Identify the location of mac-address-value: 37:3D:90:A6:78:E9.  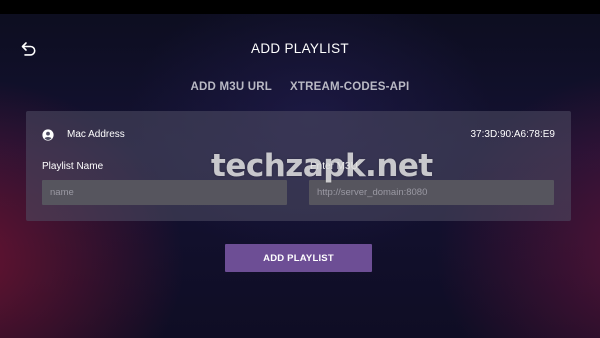
(512, 134).